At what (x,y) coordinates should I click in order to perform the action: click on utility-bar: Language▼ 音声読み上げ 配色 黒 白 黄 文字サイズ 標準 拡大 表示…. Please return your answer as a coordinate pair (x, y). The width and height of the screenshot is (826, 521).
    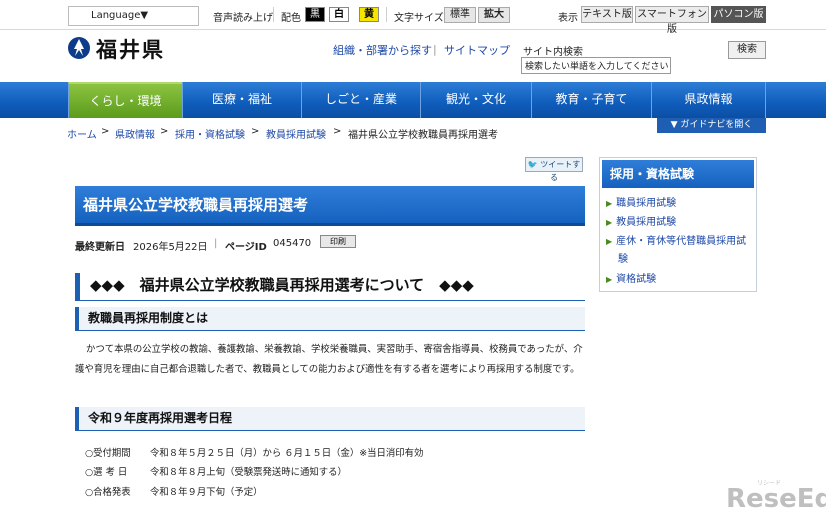
    Looking at the image, I should click on (413, 17).